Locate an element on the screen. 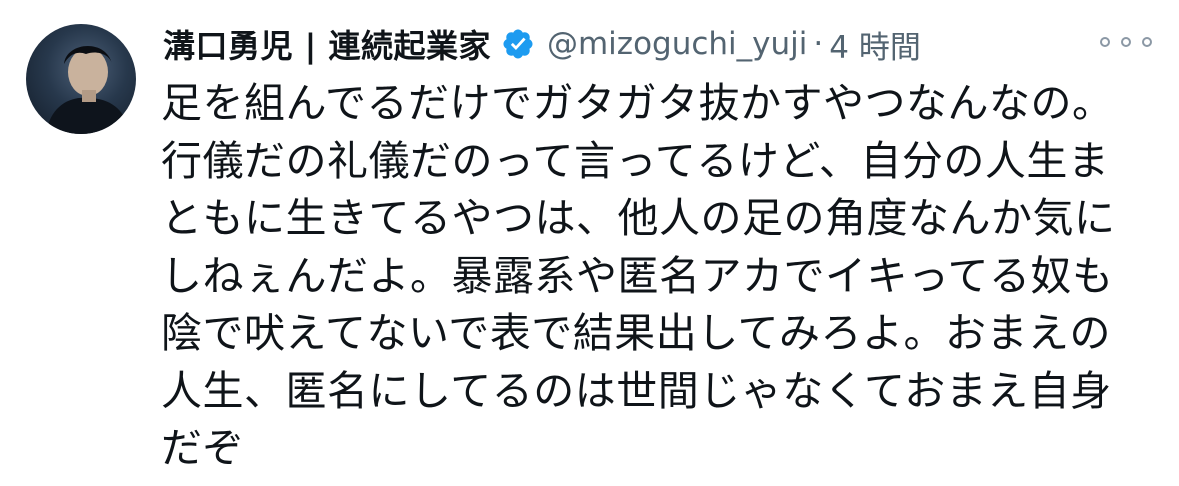 The height and width of the screenshot is (486, 1179). tweet-text-line: ともに生きてるやつは、他人の足の角度なんか気に is located at coordinates (638, 218).